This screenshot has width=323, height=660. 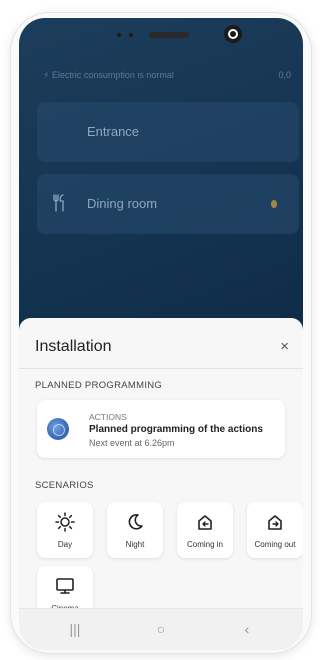 I want to click on consumption-value: 0,0, so click(x=284, y=75).